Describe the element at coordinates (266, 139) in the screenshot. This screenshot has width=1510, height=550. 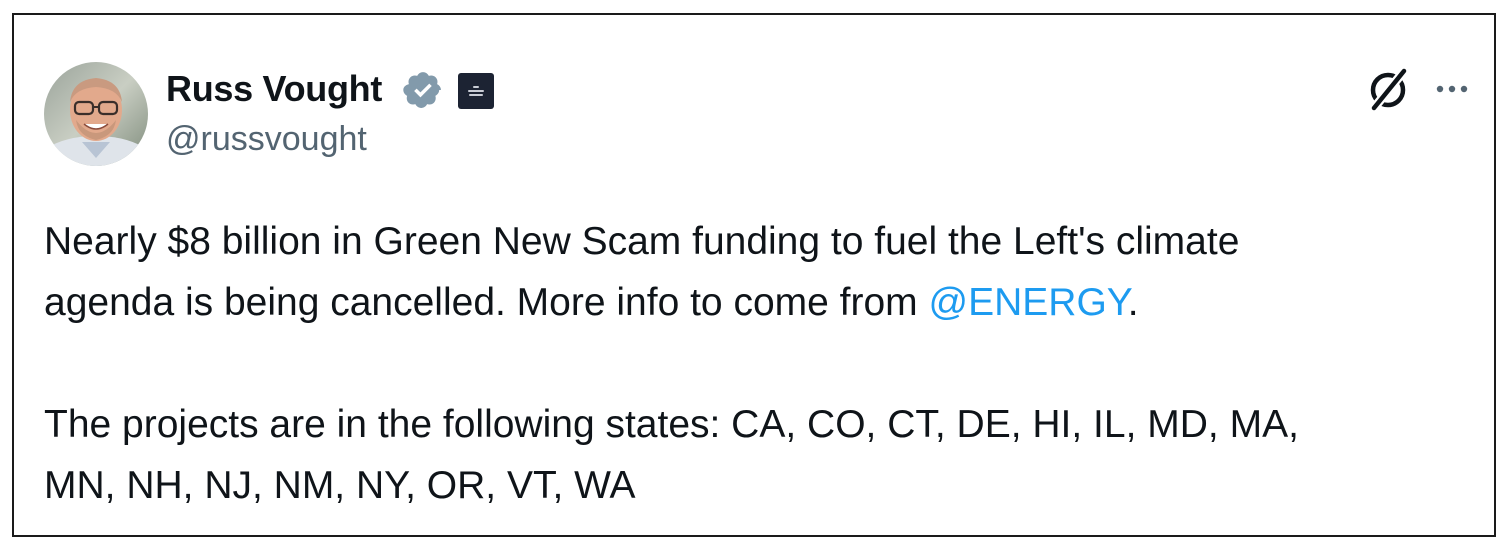
I see `user-handle: @russvought` at that location.